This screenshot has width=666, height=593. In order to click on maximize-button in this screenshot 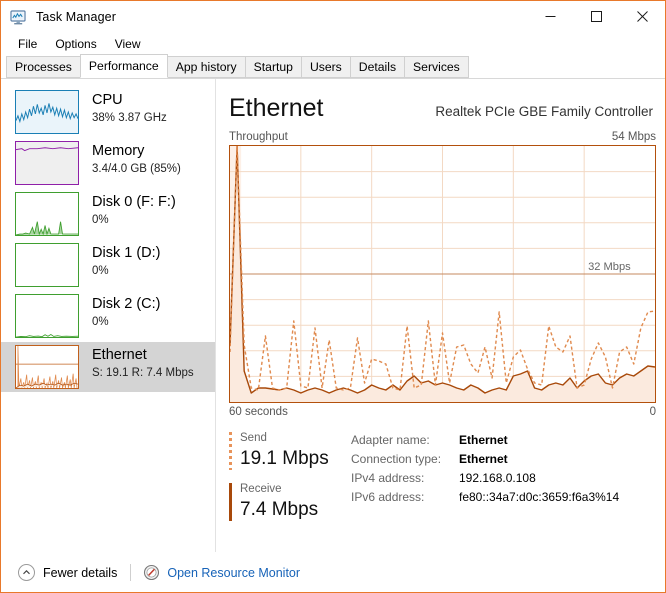, I will do `click(596, 16)`.